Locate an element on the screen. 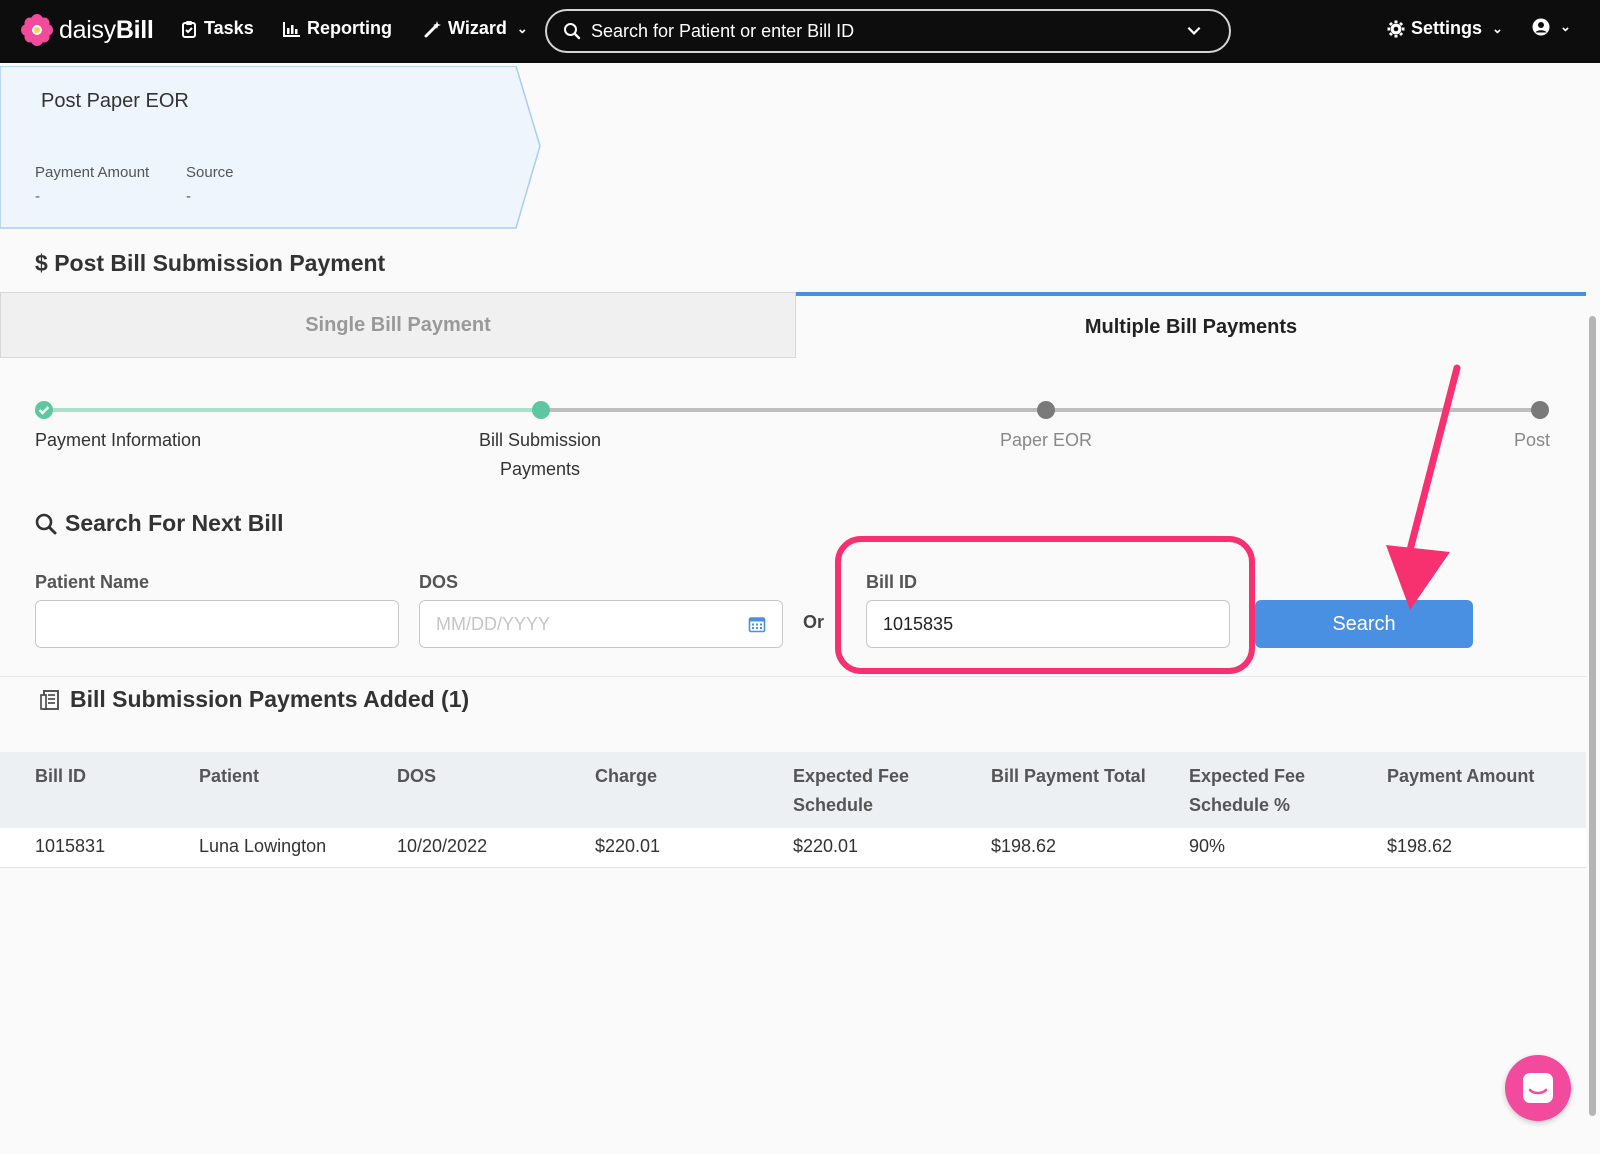 The width and height of the screenshot is (1600, 1154). daisy-flower-icon is located at coordinates (37, 30).